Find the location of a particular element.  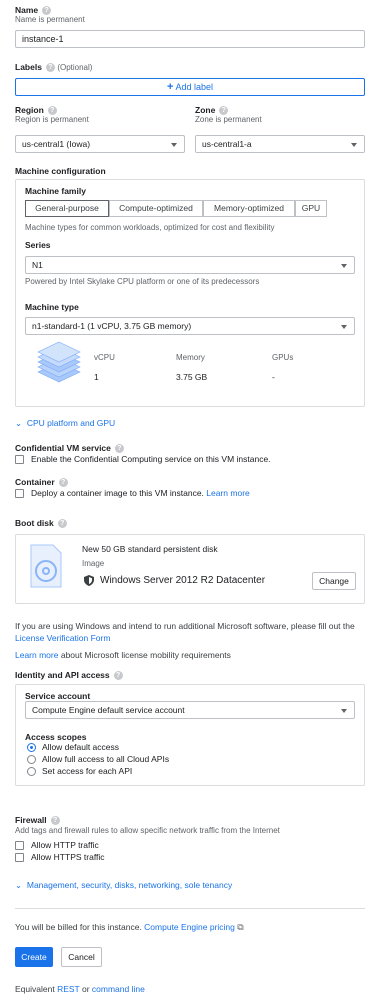

name-label: Name? is located at coordinates (33, 10).